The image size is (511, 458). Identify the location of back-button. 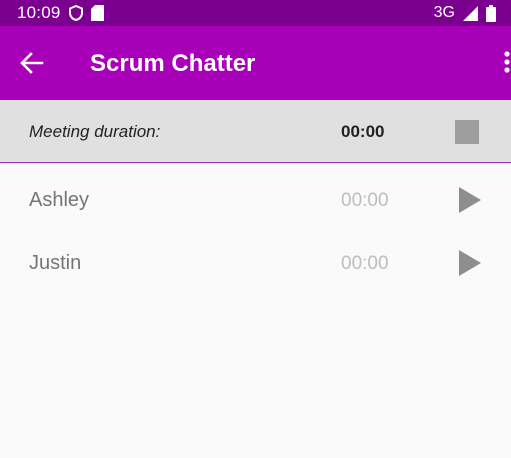
(32, 63).